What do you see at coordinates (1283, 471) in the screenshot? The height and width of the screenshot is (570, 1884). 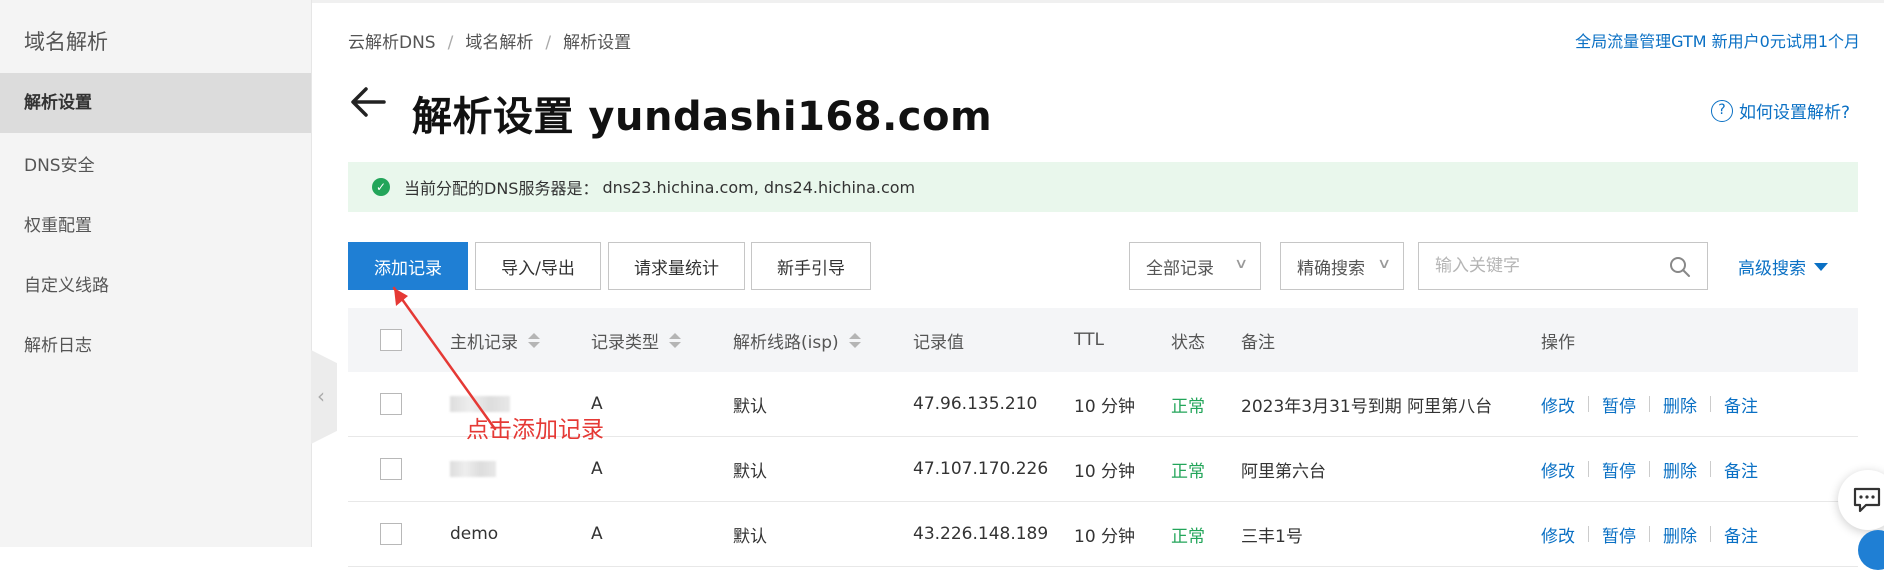 I see `remark-cell: 阿里第六台` at bounding box center [1283, 471].